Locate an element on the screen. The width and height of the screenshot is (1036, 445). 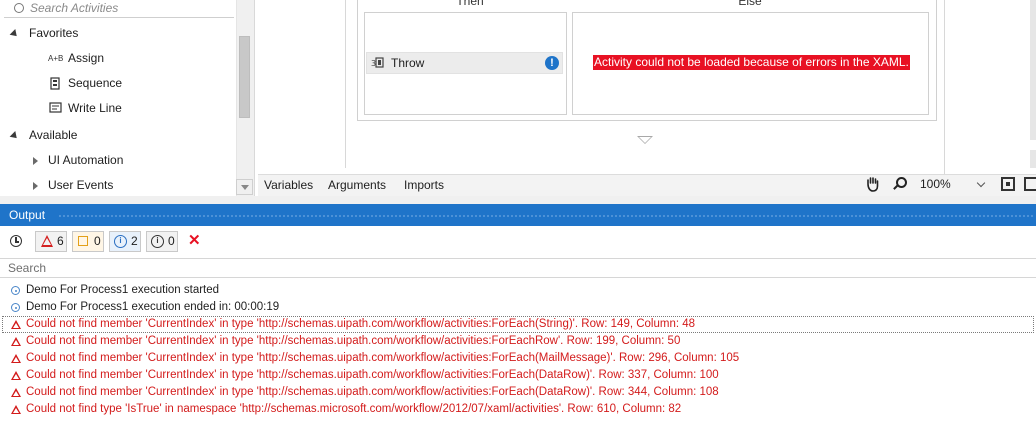
activities-search: Search Activities is located at coordinates (119, 9).